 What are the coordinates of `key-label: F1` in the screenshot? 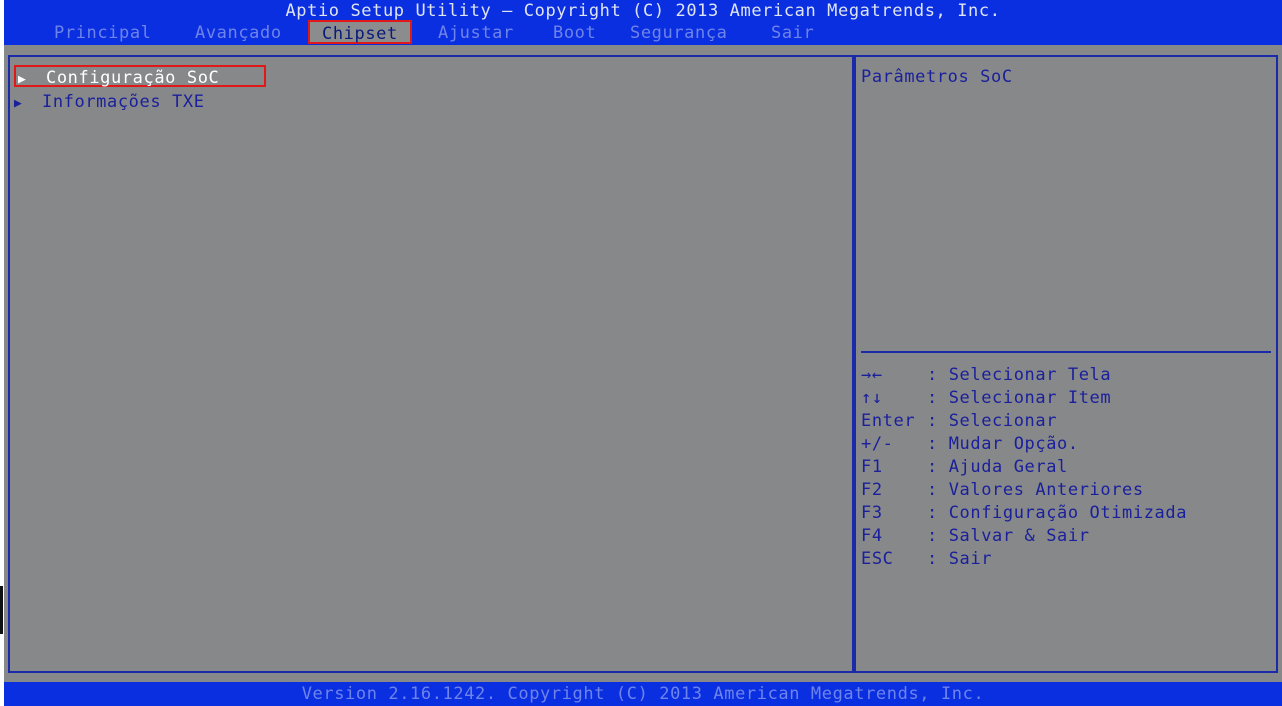 It's located at (872, 467).